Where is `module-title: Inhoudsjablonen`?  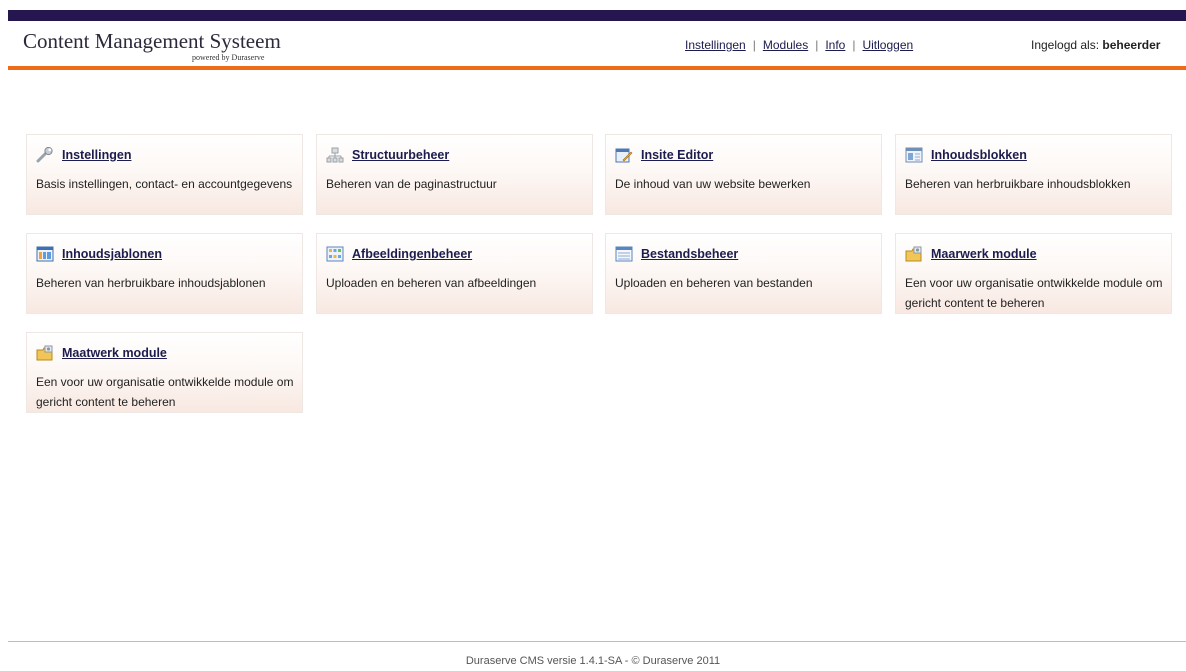
module-title: Inhoudsjablonen is located at coordinates (112, 254).